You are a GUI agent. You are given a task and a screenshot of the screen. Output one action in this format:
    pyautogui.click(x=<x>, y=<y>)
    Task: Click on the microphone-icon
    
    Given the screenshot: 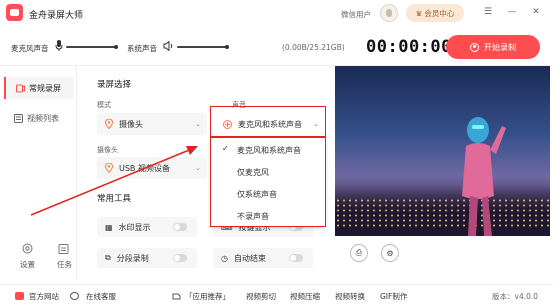 What is the action you would take?
    pyautogui.click(x=59, y=46)
    